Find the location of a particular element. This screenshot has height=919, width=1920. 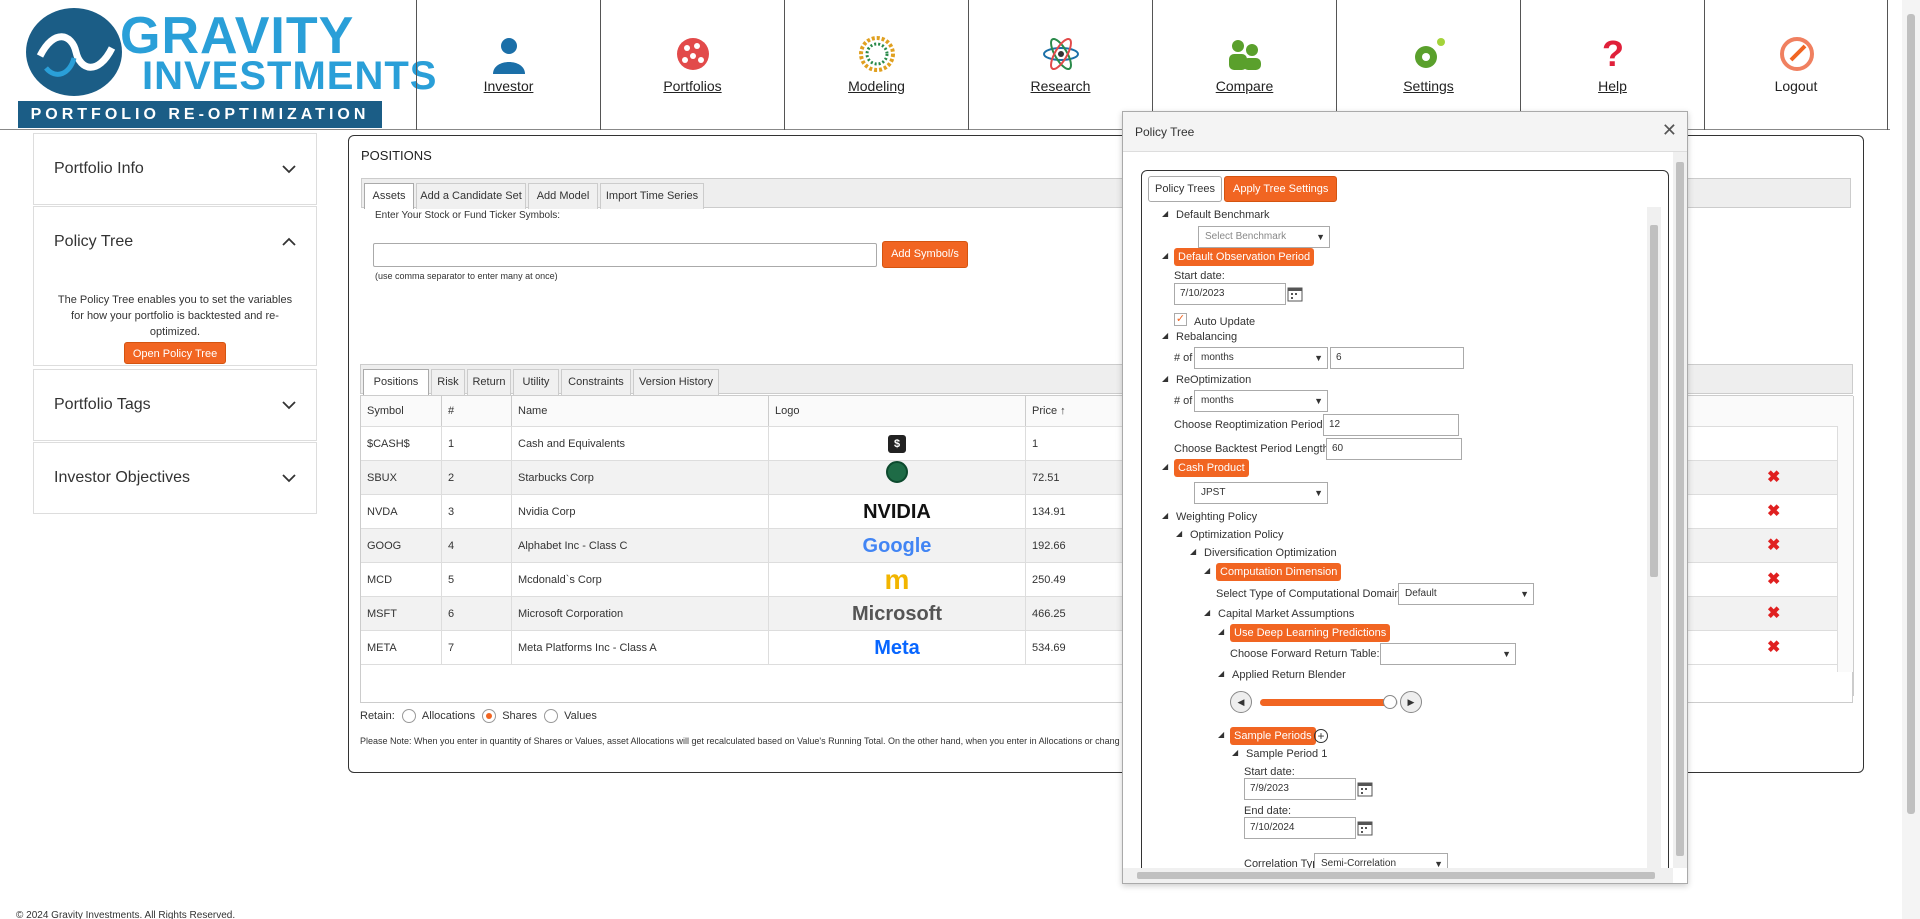

auto-update-checkbox: ✓ is located at coordinates (1180, 319).